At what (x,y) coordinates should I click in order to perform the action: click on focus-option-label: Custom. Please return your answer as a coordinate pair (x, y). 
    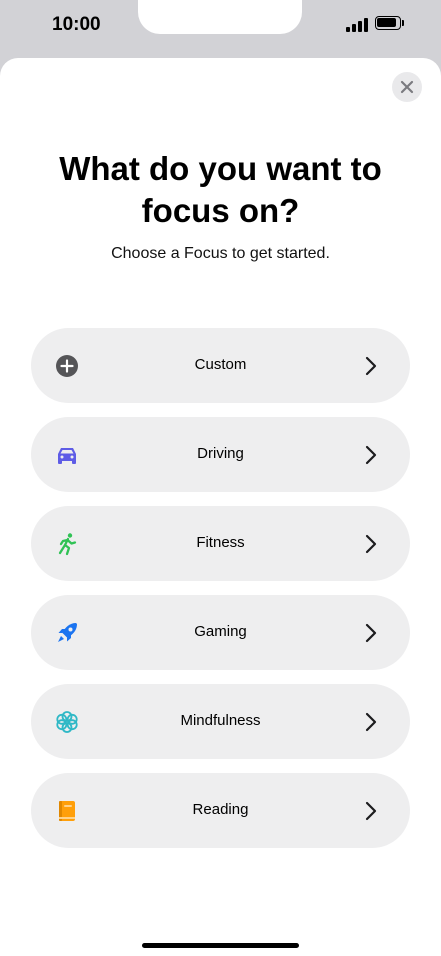
    Looking at the image, I should click on (220, 364).